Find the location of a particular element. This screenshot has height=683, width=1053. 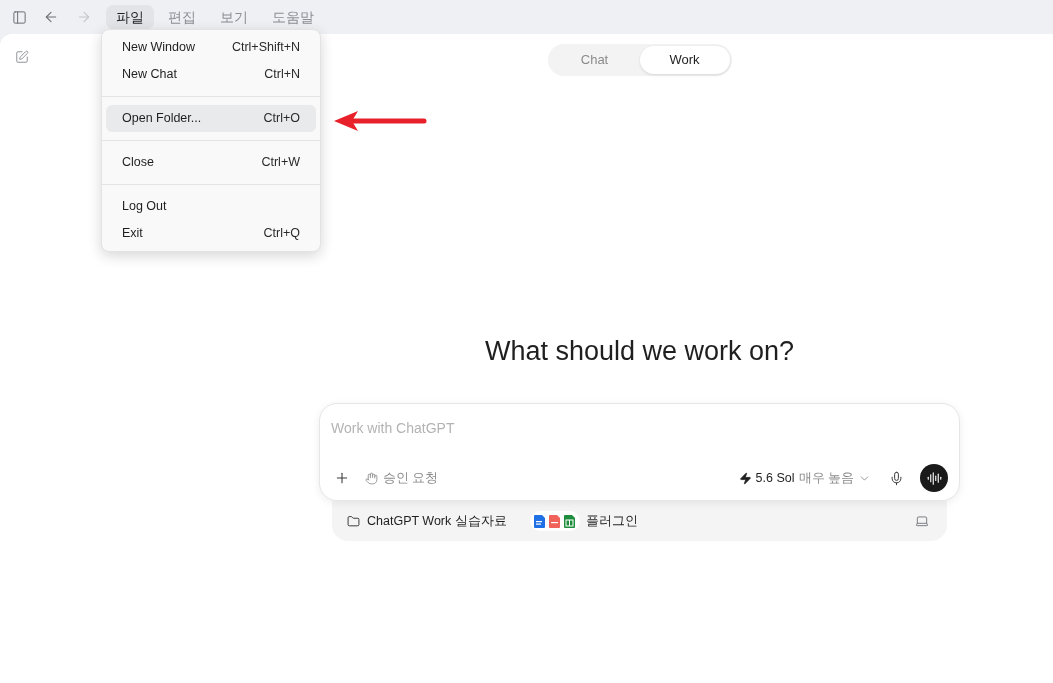

arrow-left-icon is located at coordinates (51, 17).